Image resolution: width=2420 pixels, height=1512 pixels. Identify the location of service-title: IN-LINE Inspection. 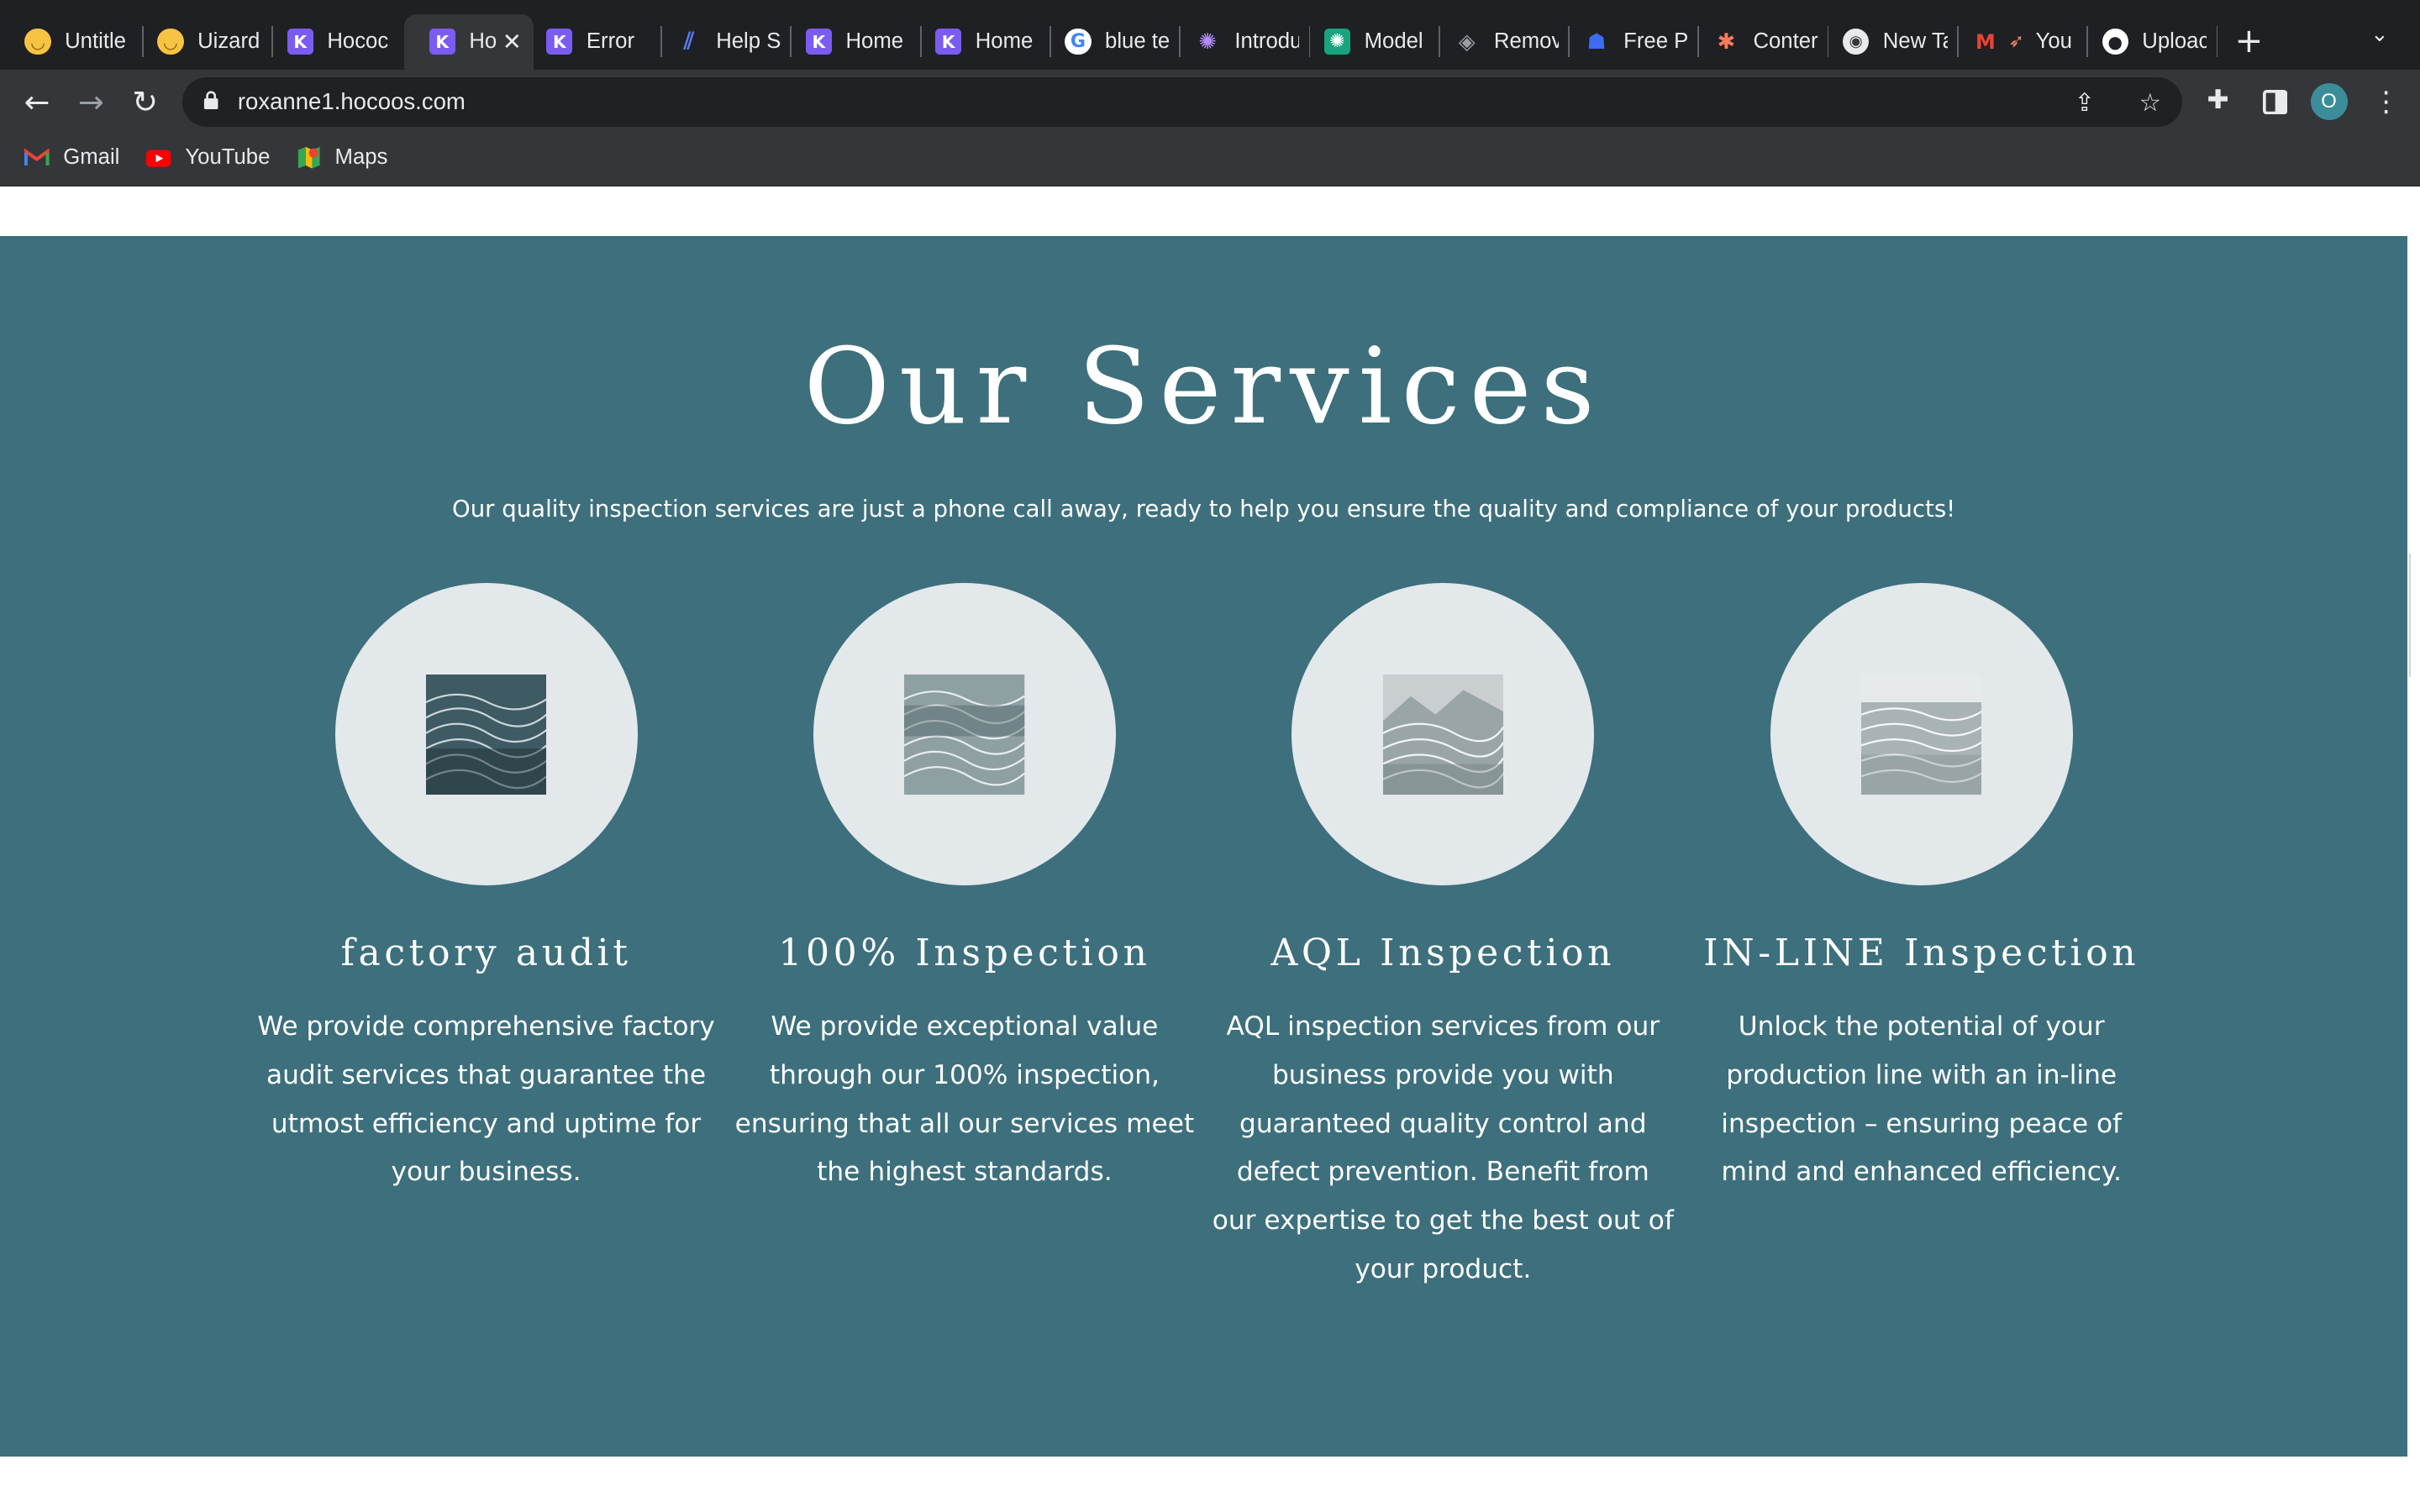
(1922, 953).